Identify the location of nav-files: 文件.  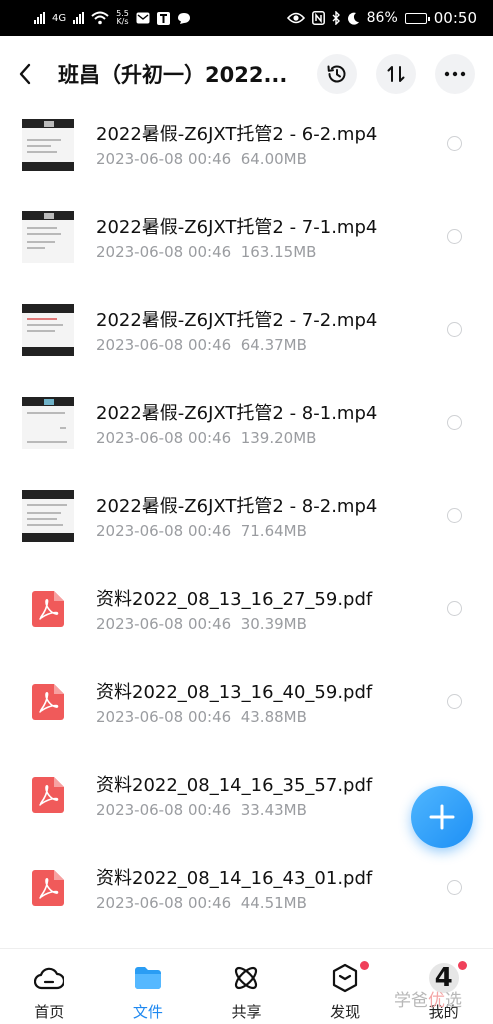
(148, 986).